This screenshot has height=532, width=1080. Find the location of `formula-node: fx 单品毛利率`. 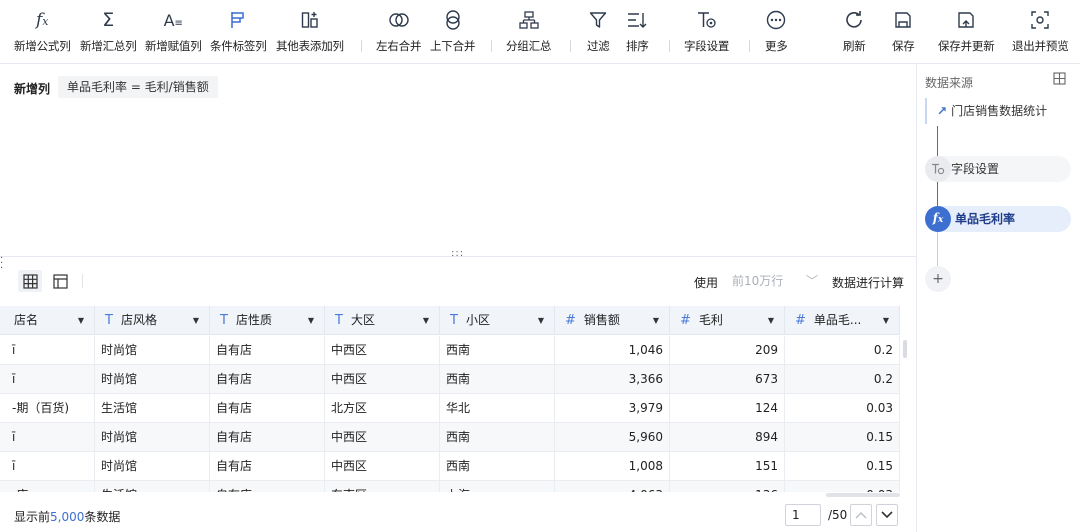

formula-node: fx 单品毛利率 is located at coordinates (998, 219).